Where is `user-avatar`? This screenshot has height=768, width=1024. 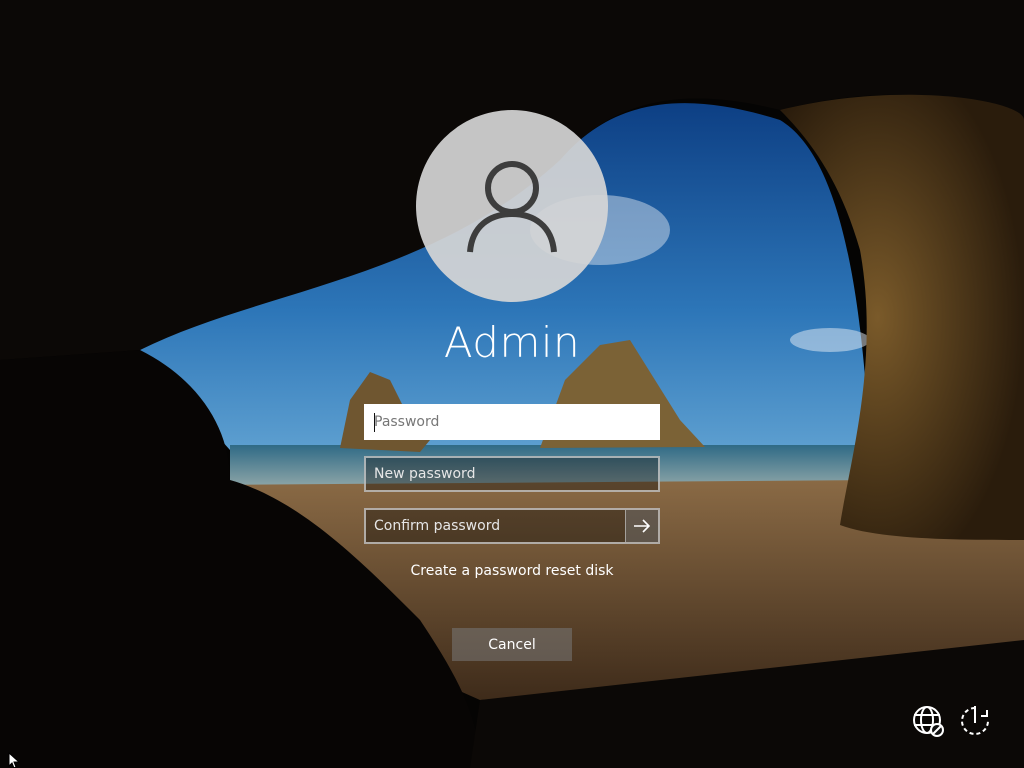 user-avatar is located at coordinates (512, 206).